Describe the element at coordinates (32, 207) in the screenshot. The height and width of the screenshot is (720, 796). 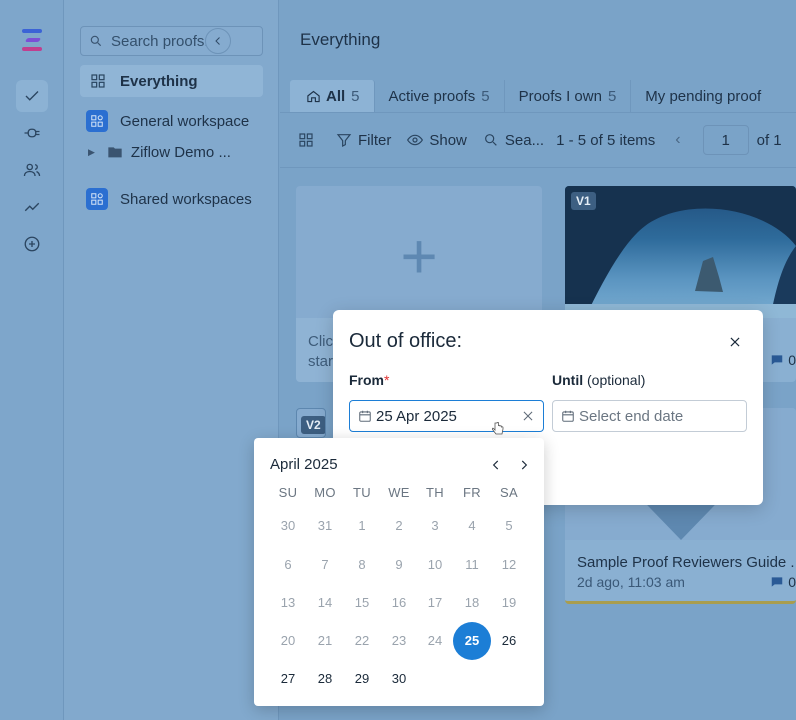
I see `trend-icon` at that location.